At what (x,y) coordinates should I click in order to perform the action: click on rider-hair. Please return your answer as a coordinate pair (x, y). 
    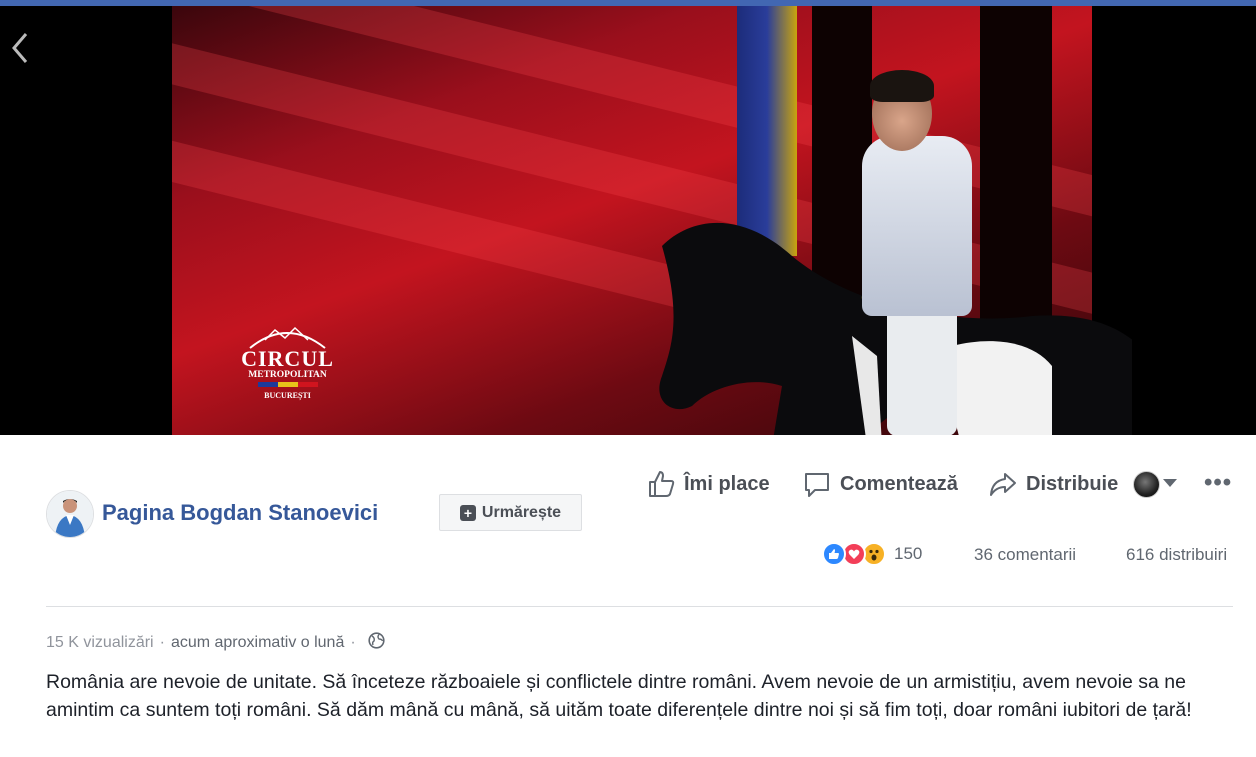
    Looking at the image, I should click on (902, 86).